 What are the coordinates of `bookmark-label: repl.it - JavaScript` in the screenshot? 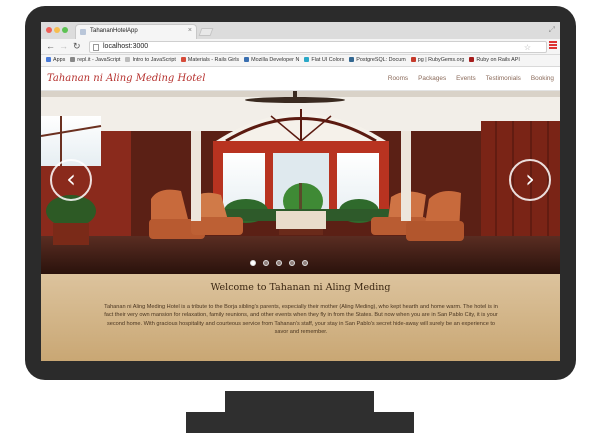 It's located at (99, 60).